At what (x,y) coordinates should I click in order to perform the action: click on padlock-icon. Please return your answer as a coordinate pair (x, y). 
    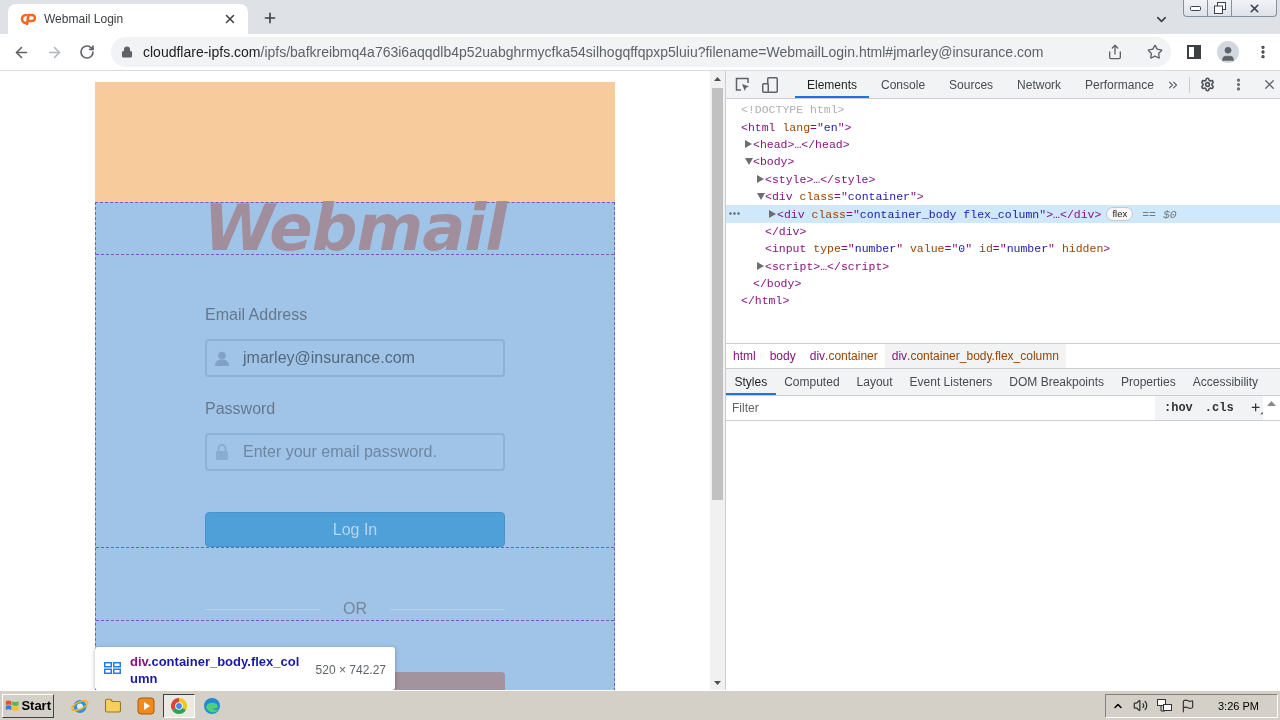
    Looking at the image, I should click on (222, 452).